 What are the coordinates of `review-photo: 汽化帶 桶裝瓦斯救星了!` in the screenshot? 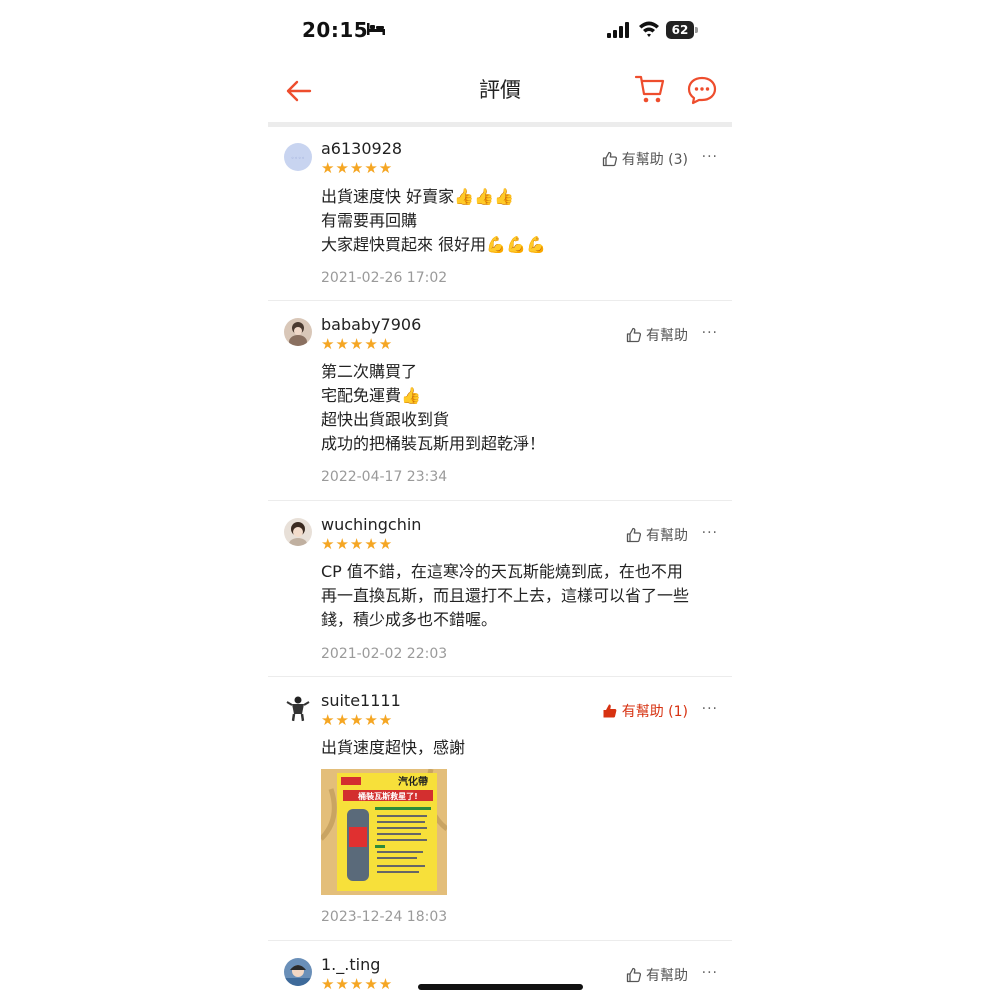 It's located at (384, 832).